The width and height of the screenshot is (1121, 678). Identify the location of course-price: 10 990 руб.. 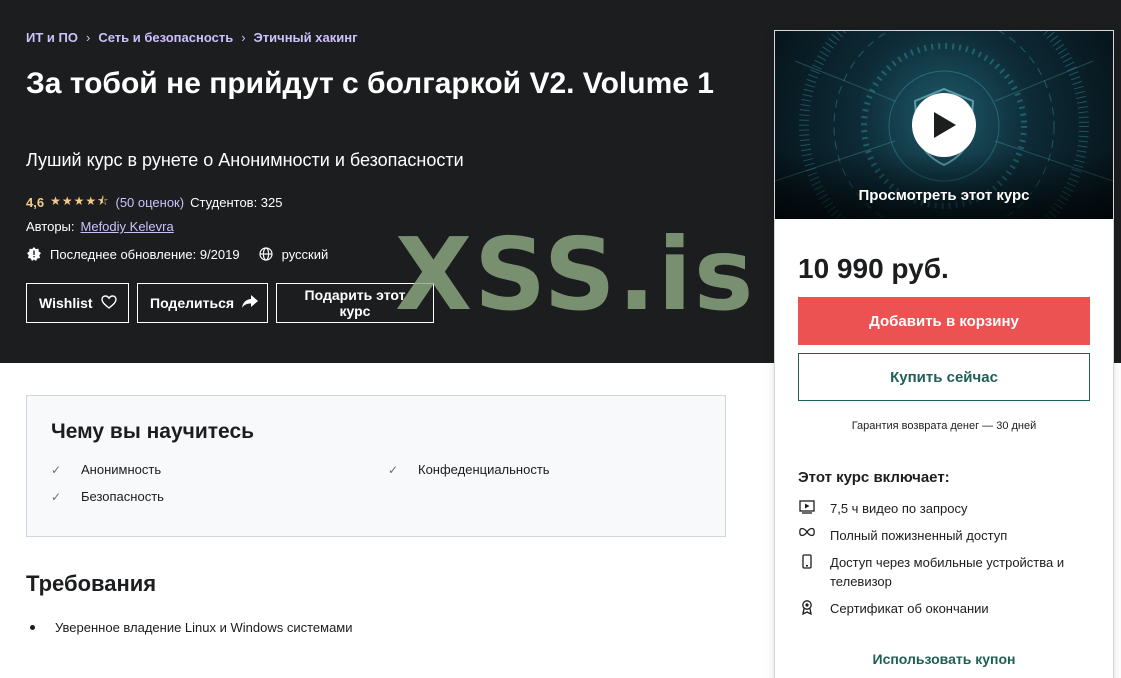
(873, 268).